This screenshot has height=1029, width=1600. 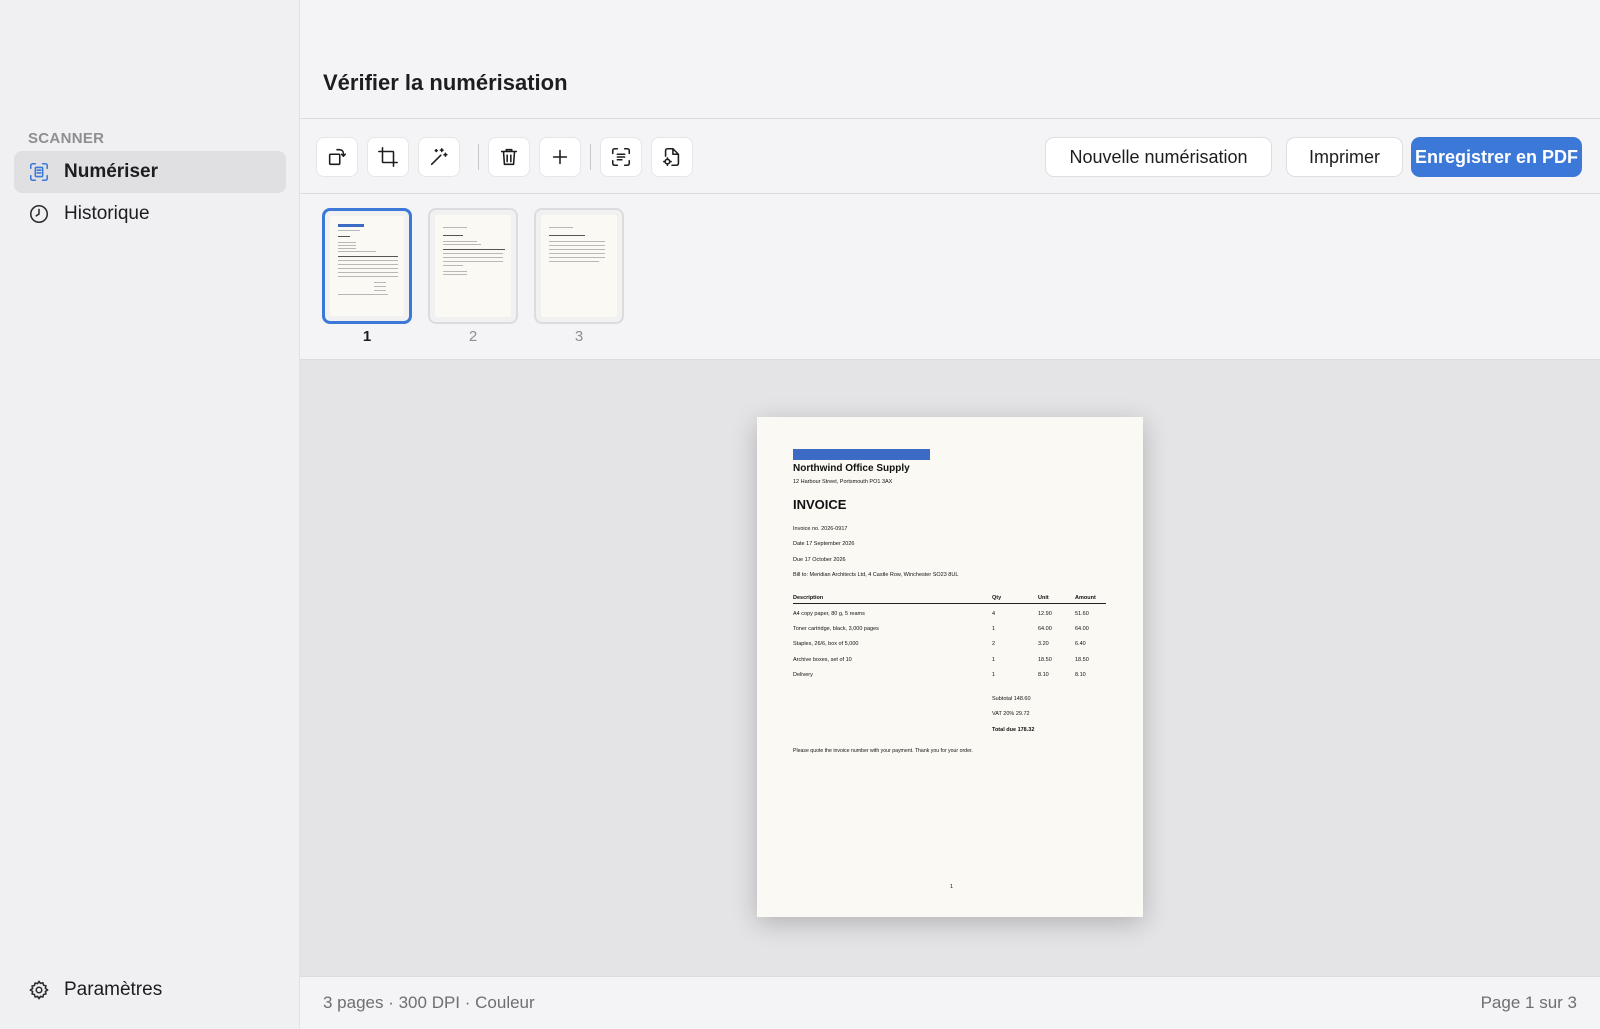 What do you see at coordinates (994, 644) in the screenshot?
I see `table-cell: 2` at bounding box center [994, 644].